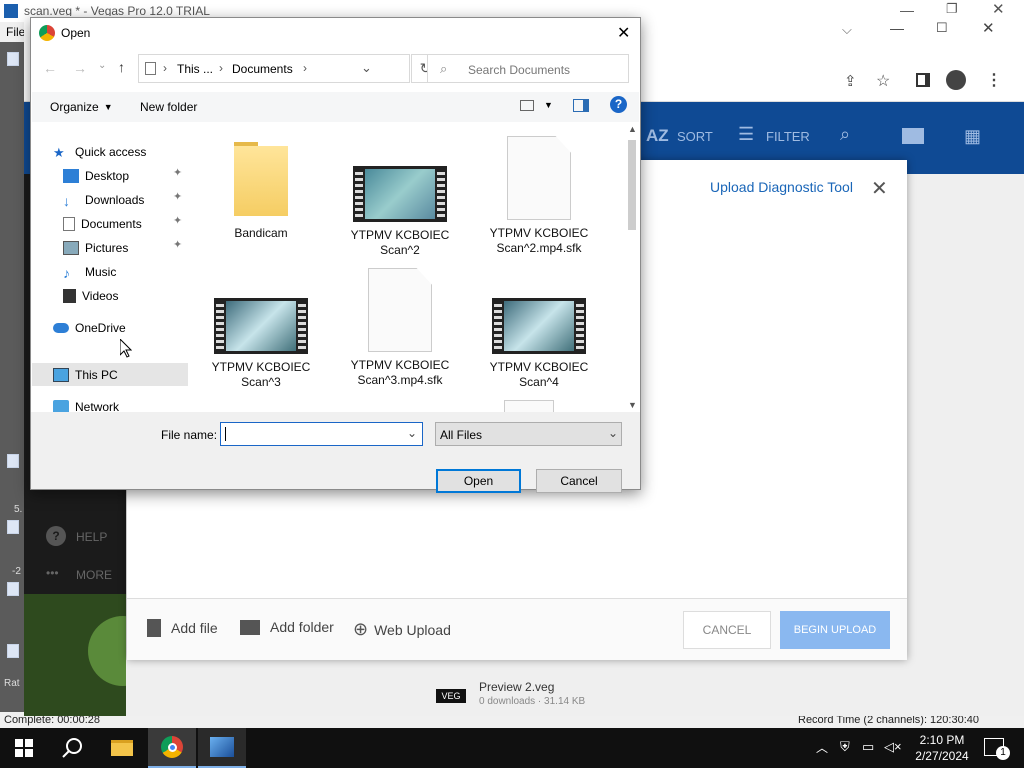  Describe the element at coordinates (71, 176) in the screenshot. I see `desktop-icon` at that location.